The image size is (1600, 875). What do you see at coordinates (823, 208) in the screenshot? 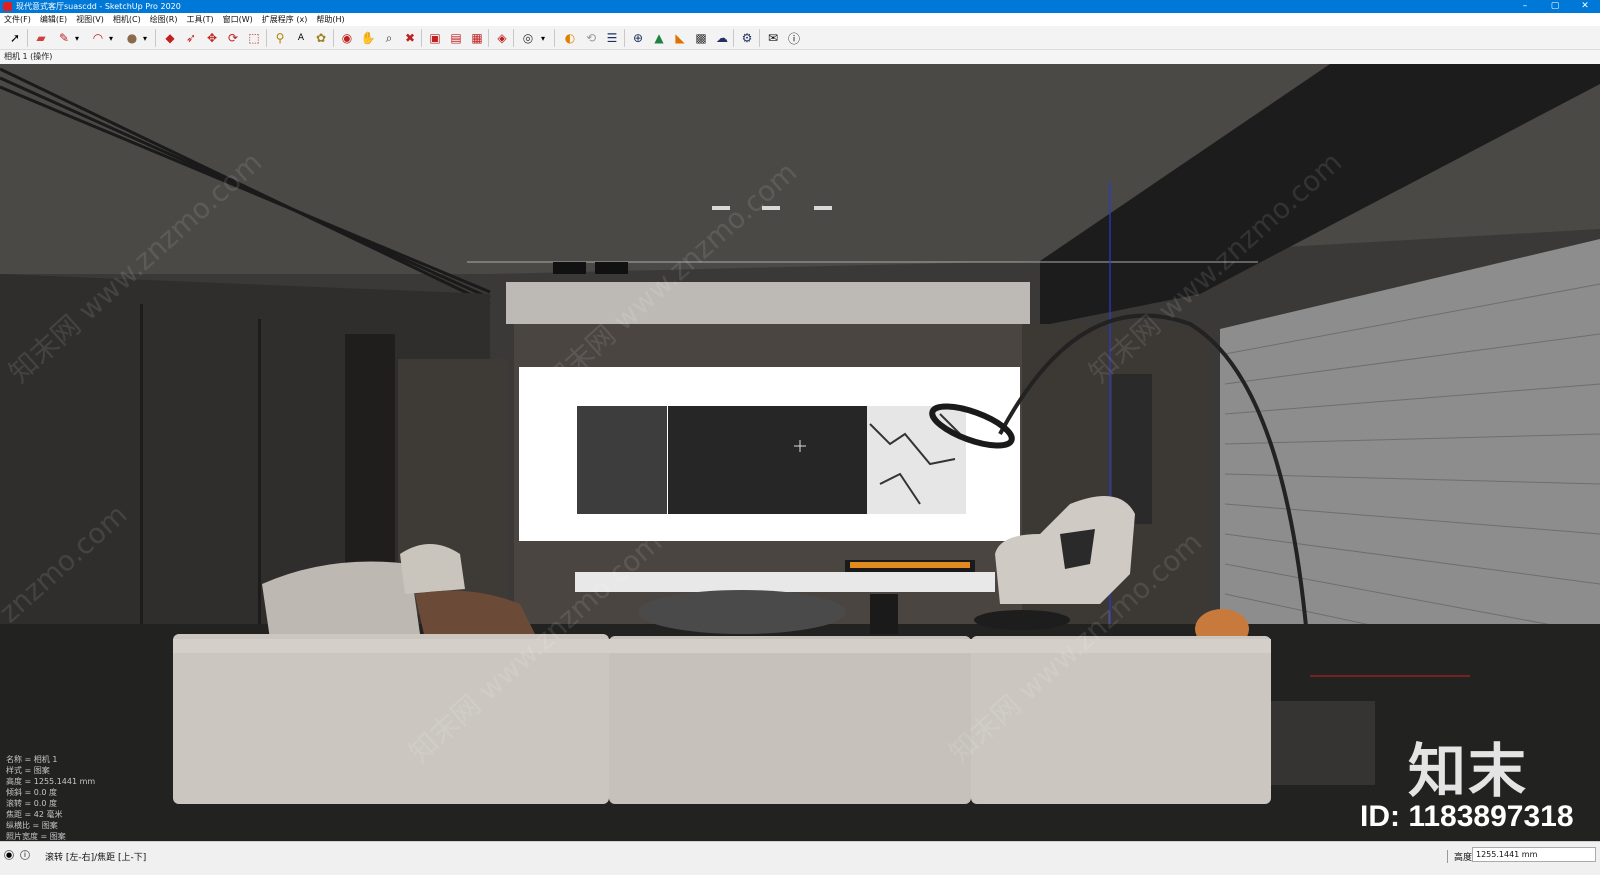
I see `ceiling-light` at bounding box center [823, 208].